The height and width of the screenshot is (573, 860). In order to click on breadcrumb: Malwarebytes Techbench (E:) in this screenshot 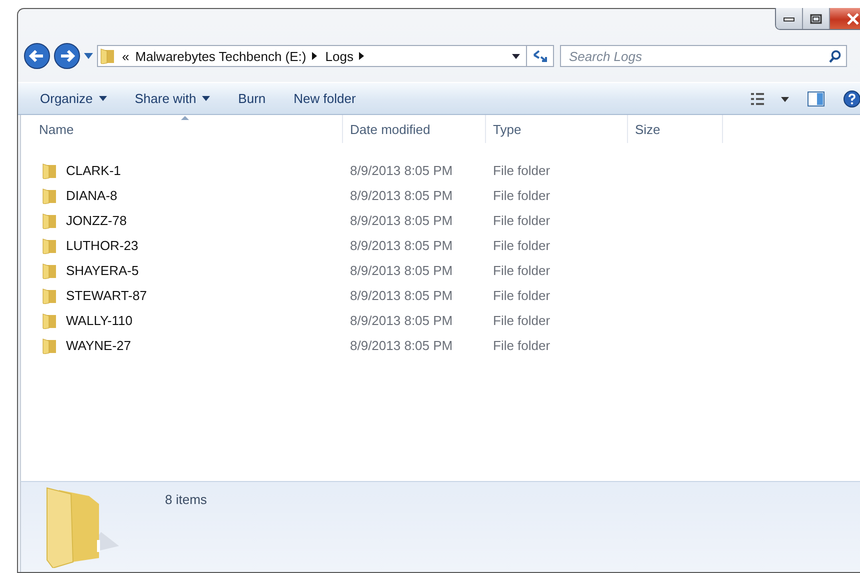, I will do `click(220, 56)`.